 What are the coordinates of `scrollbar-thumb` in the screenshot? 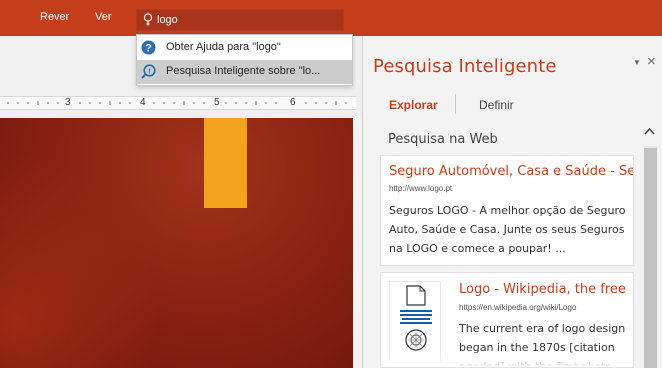 It's located at (650, 258).